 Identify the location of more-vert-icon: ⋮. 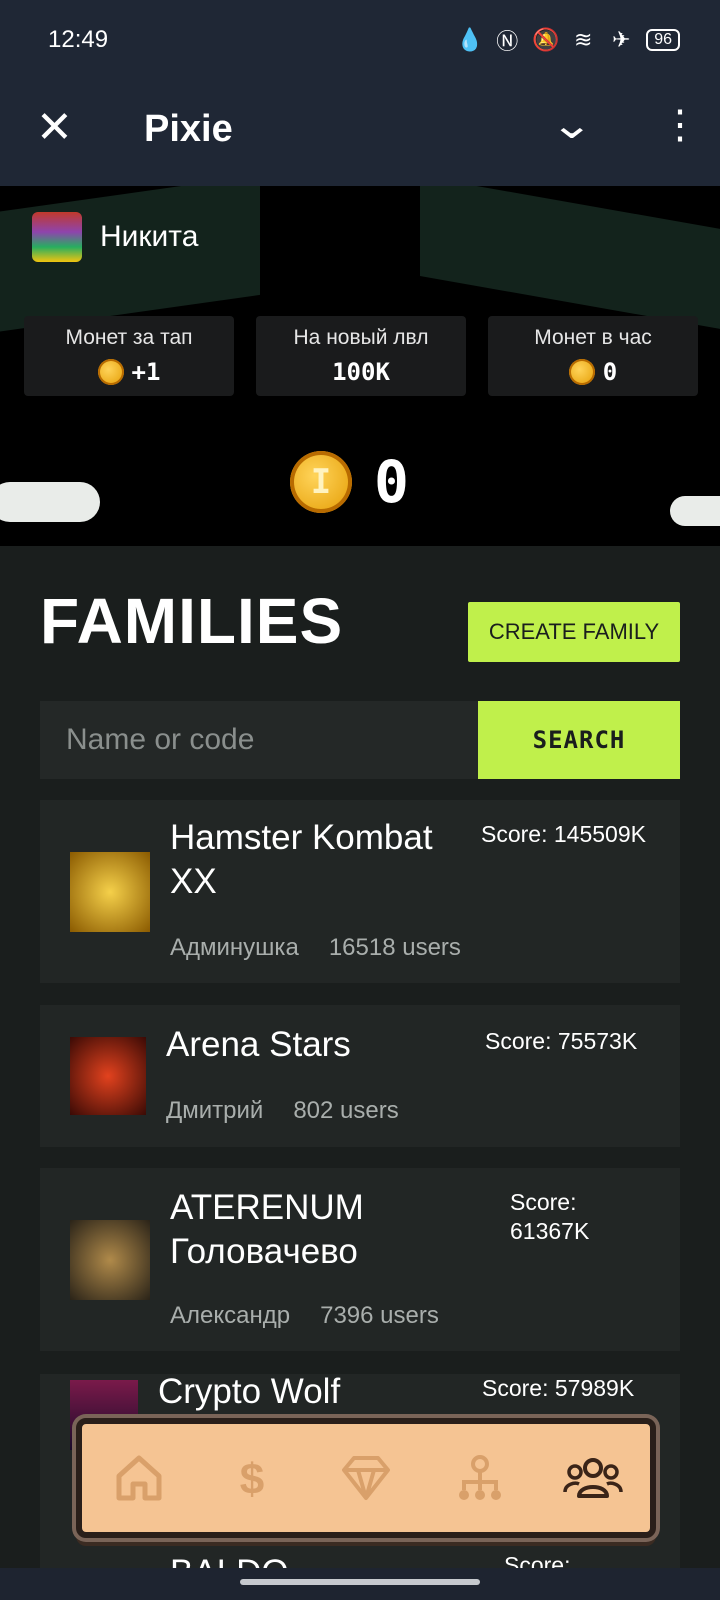
(680, 125).